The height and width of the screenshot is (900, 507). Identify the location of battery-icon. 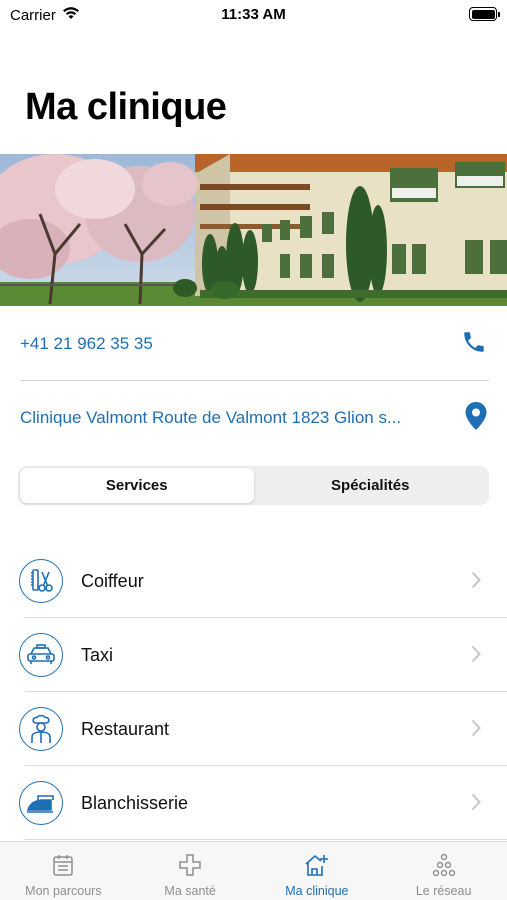
(484, 14).